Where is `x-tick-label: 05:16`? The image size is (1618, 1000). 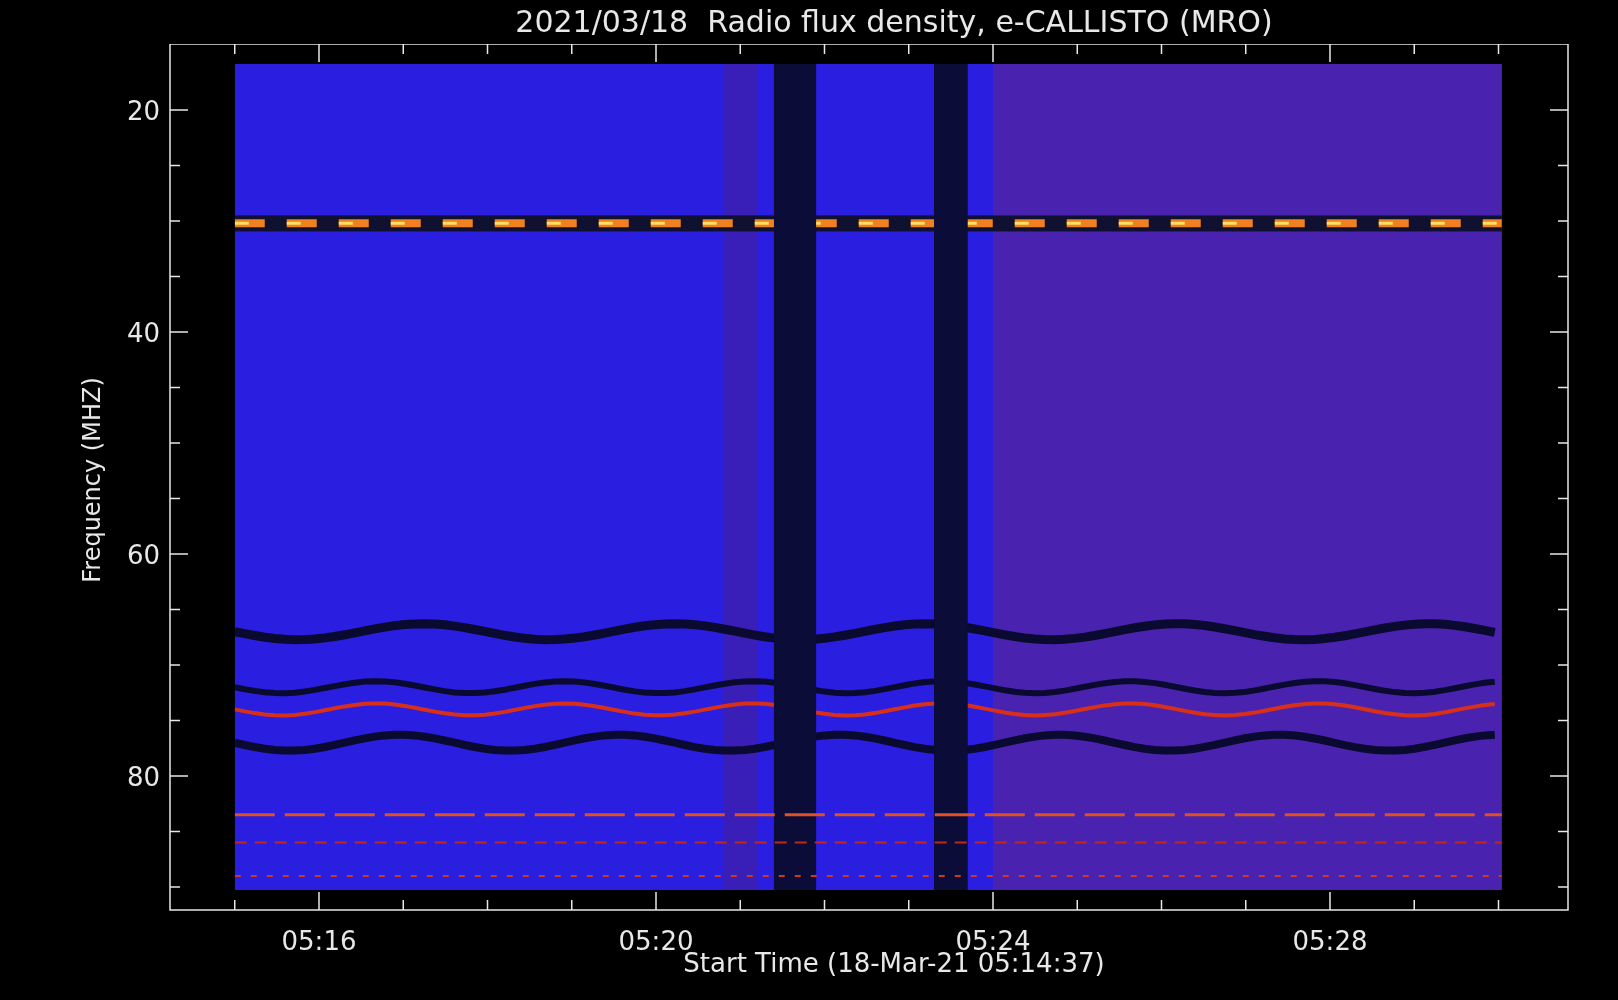
x-tick-label: 05:16 is located at coordinates (319, 941).